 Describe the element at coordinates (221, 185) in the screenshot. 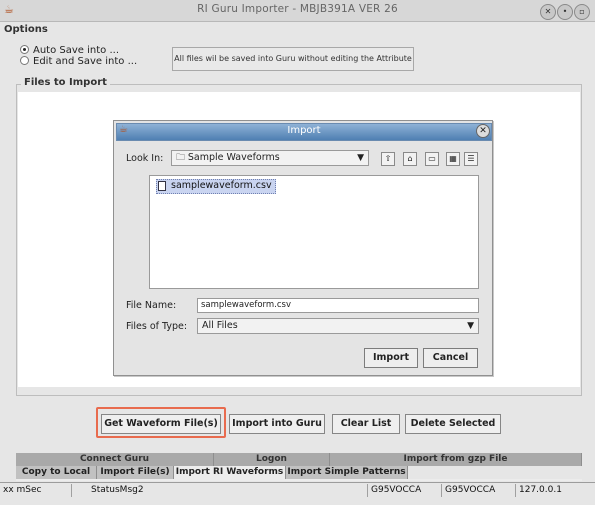

I see `file-item-label: samplewaveform.csv` at that location.